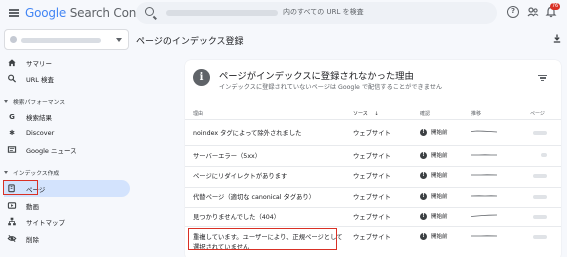 This screenshot has width=567, height=257. Describe the element at coordinates (32, 239) in the screenshot. I see `sidebar-item-label: 削除` at that location.